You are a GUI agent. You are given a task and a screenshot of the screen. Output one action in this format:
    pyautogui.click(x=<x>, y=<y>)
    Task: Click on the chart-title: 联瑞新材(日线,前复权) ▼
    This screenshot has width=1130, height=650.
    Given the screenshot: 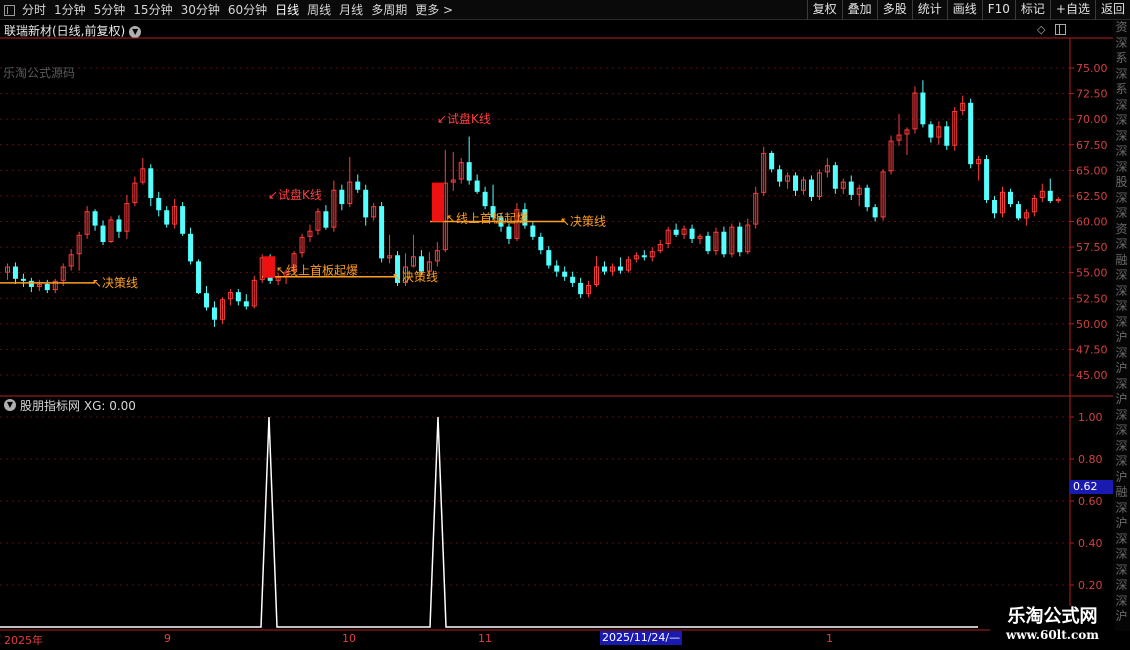 What is the action you would take?
    pyautogui.click(x=73, y=30)
    